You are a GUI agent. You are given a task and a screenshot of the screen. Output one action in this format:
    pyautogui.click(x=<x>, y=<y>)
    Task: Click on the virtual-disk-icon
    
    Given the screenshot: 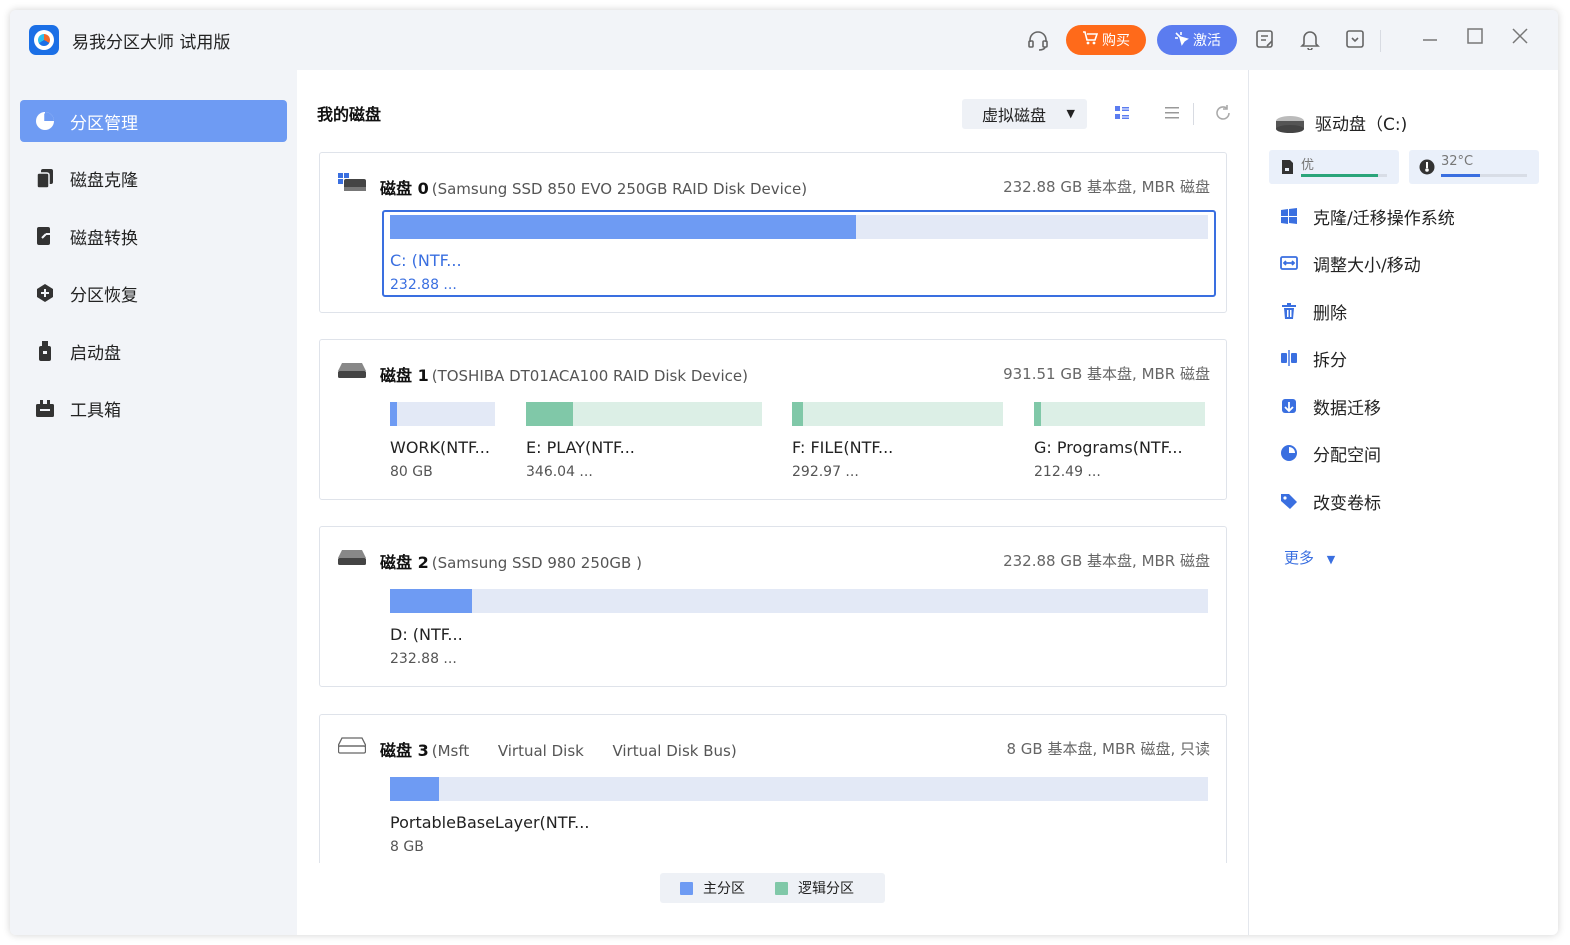 What is the action you would take?
    pyautogui.click(x=352, y=745)
    